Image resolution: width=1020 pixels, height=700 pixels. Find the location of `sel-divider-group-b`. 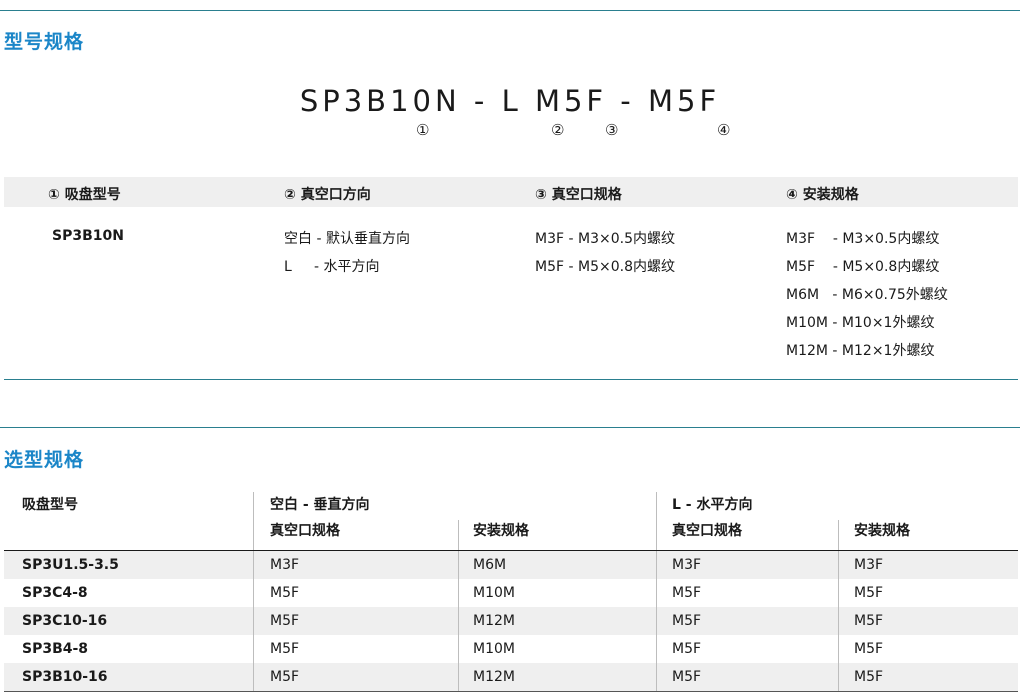

sel-divider-group-b is located at coordinates (656, 522).